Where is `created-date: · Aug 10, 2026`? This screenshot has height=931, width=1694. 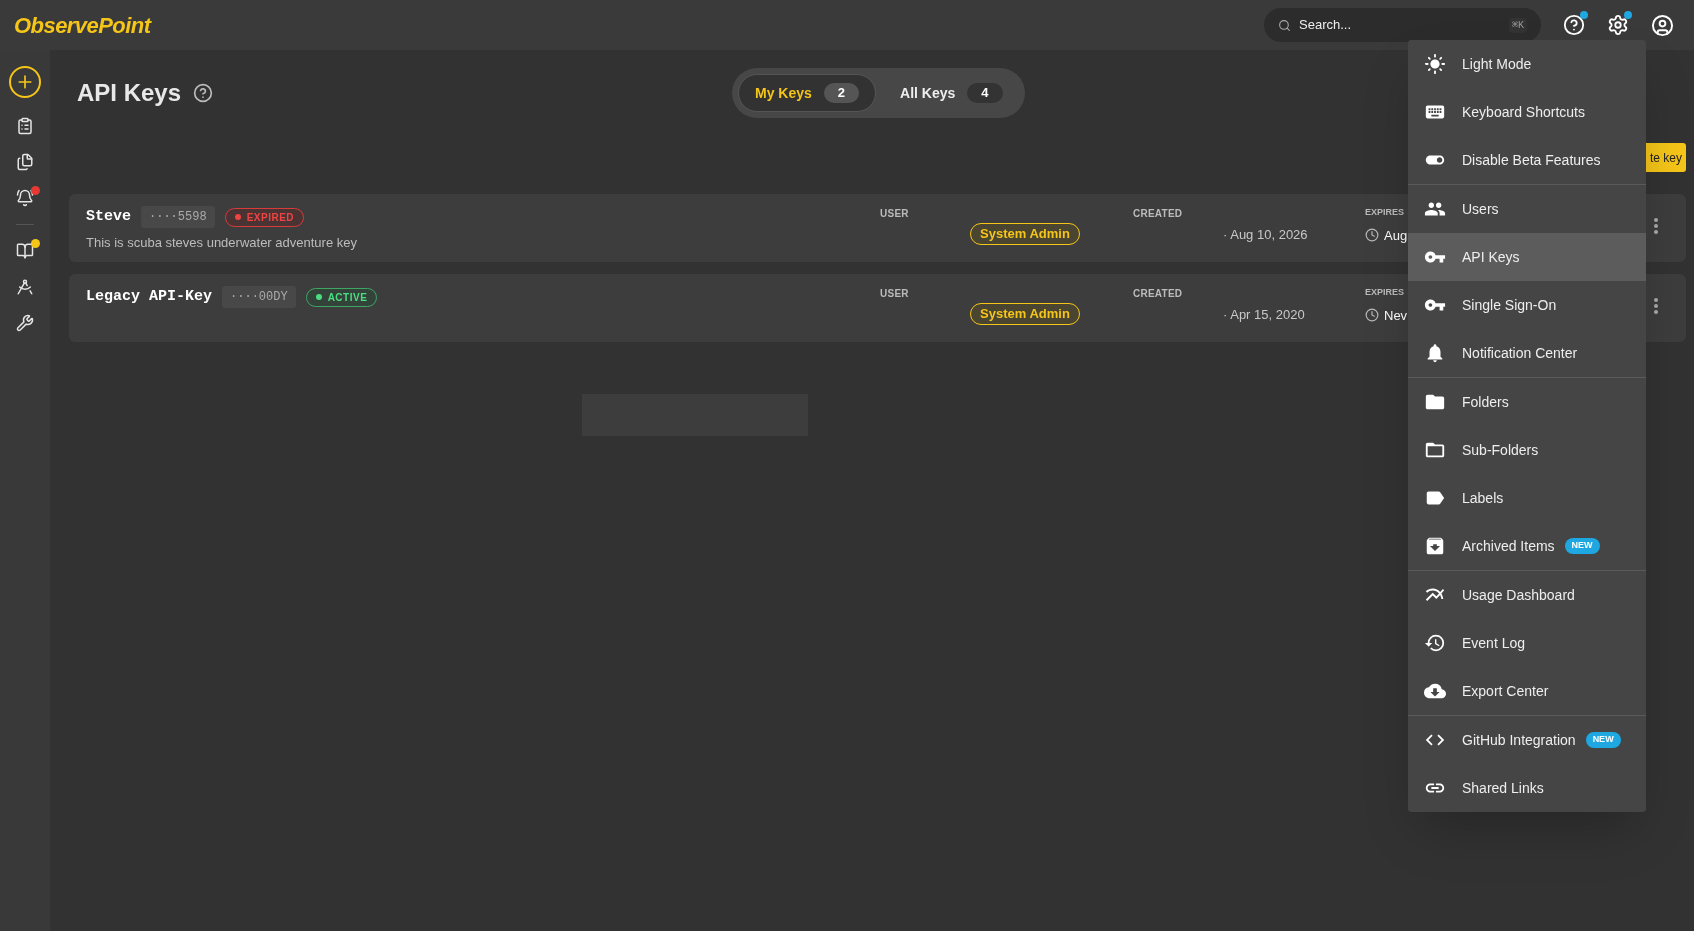
created-date: · Aug 10, 2026 is located at coordinates (1266, 235).